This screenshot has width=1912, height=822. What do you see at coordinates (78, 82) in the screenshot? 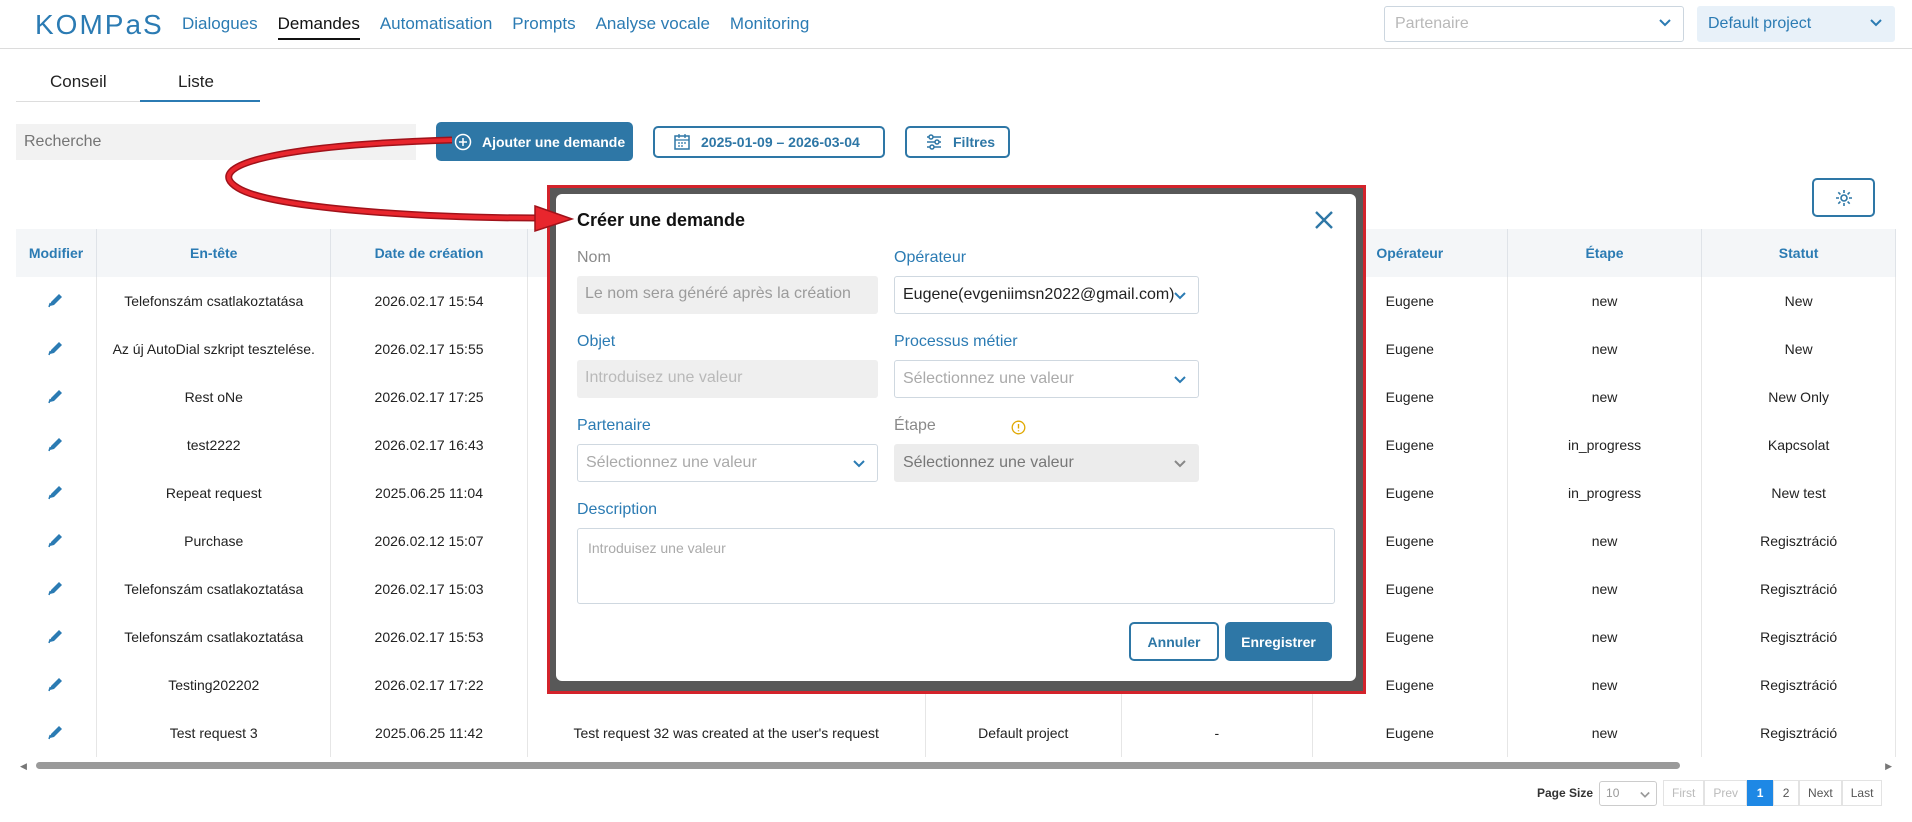
I see `tab-conseil: Conseil` at bounding box center [78, 82].